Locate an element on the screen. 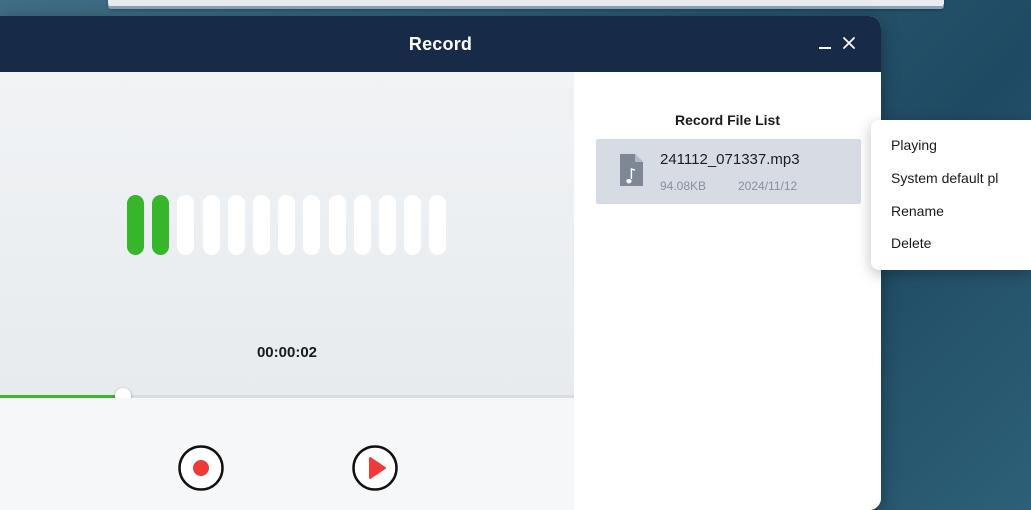 The height and width of the screenshot is (510, 1031). record-button is located at coordinates (201, 468).